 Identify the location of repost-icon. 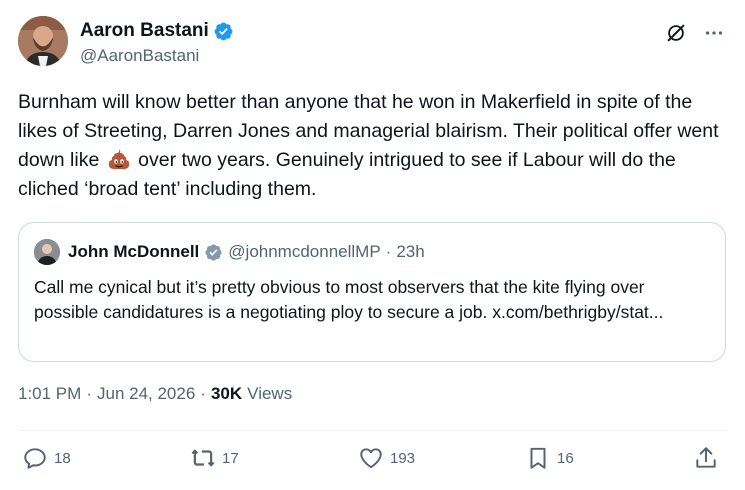
(203, 458).